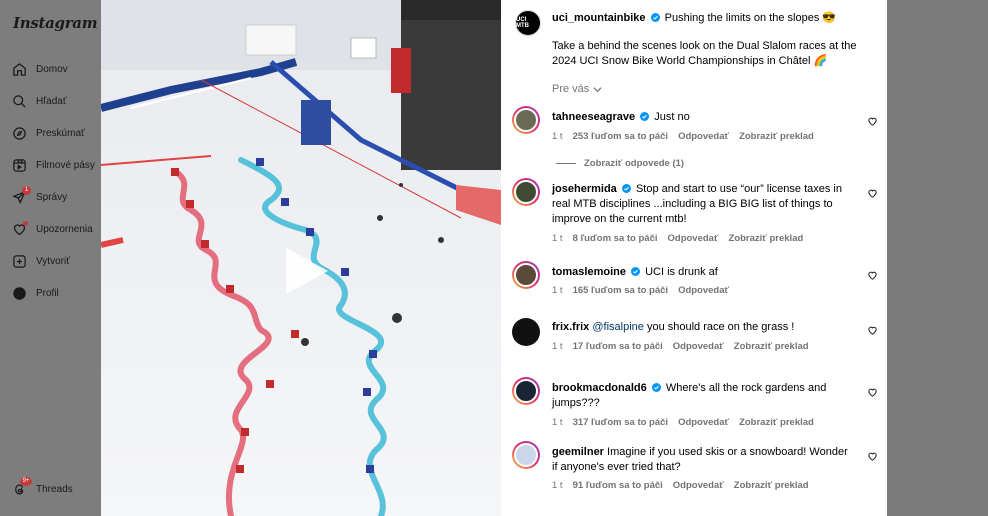 The image size is (988, 516). What do you see at coordinates (599, 18) in the screenshot?
I see `author-username: uci_mountainbike` at bounding box center [599, 18].